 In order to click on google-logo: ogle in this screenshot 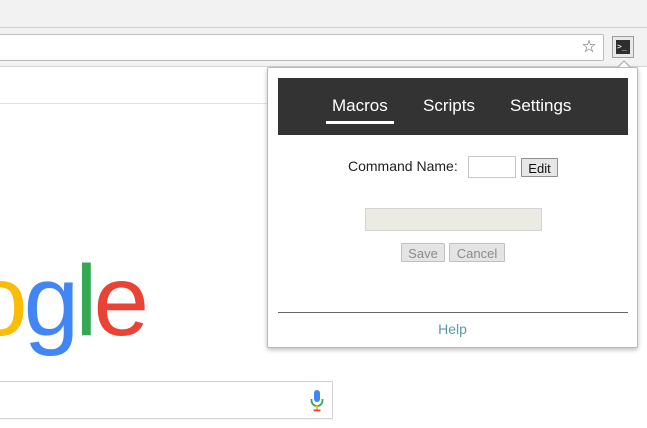, I will do `click(74, 301)`.